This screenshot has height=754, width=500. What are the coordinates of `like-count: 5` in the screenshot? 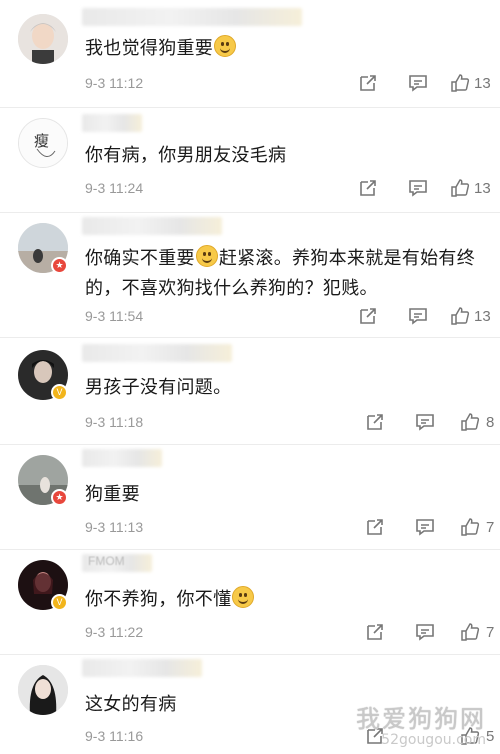 It's located at (490, 736).